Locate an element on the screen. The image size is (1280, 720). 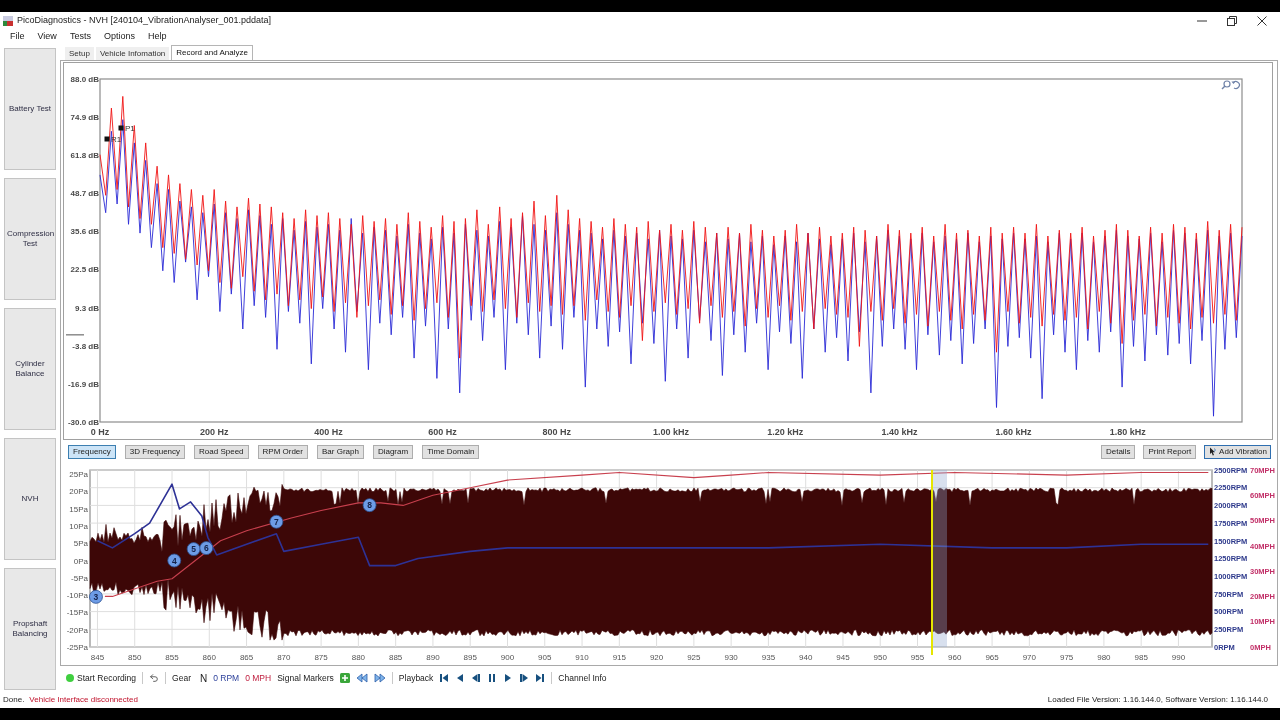
print-report-button: Print Report is located at coordinates (1170, 451).